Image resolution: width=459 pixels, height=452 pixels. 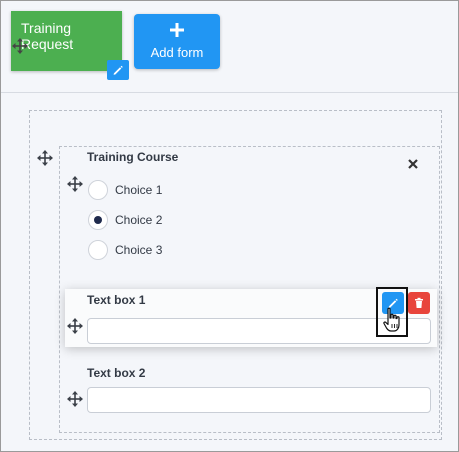 I want to click on edit-form-button, so click(x=118, y=70).